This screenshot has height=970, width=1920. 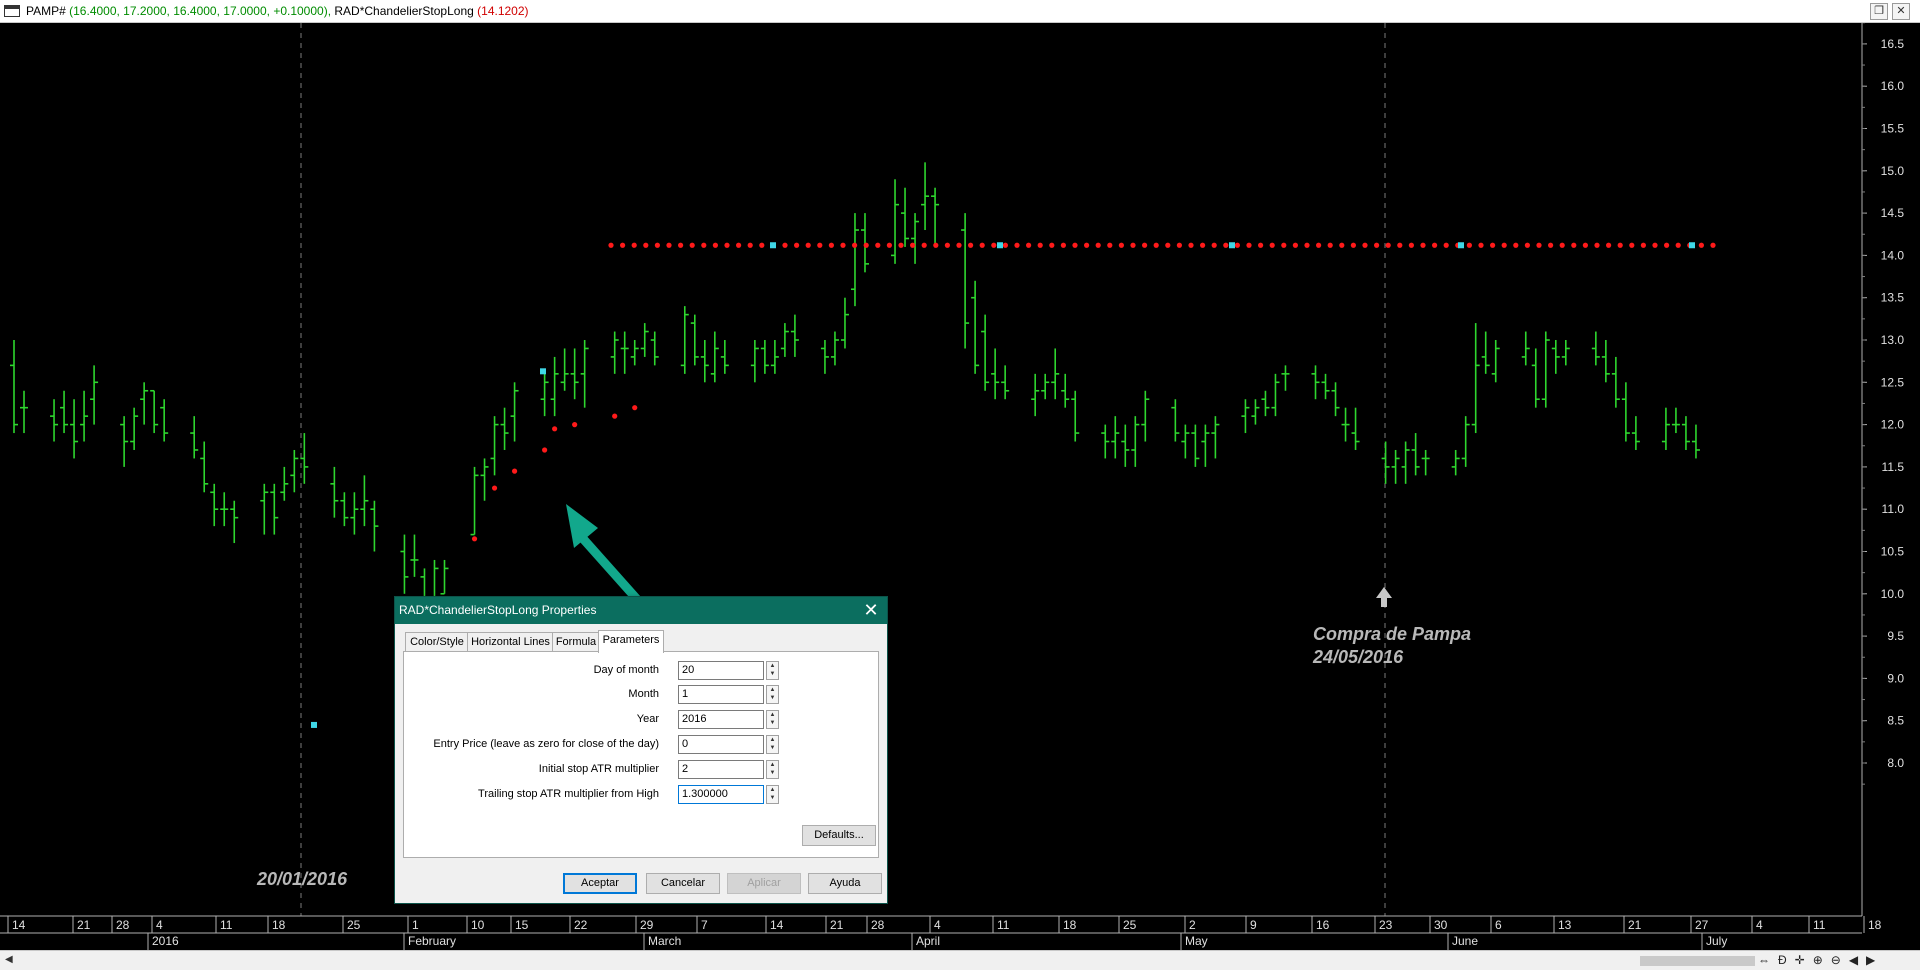 What do you see at coordinates (437, 642) in the screenshot?
I see `tab-color-style: Color/Style` at bounding box center [437, 642].